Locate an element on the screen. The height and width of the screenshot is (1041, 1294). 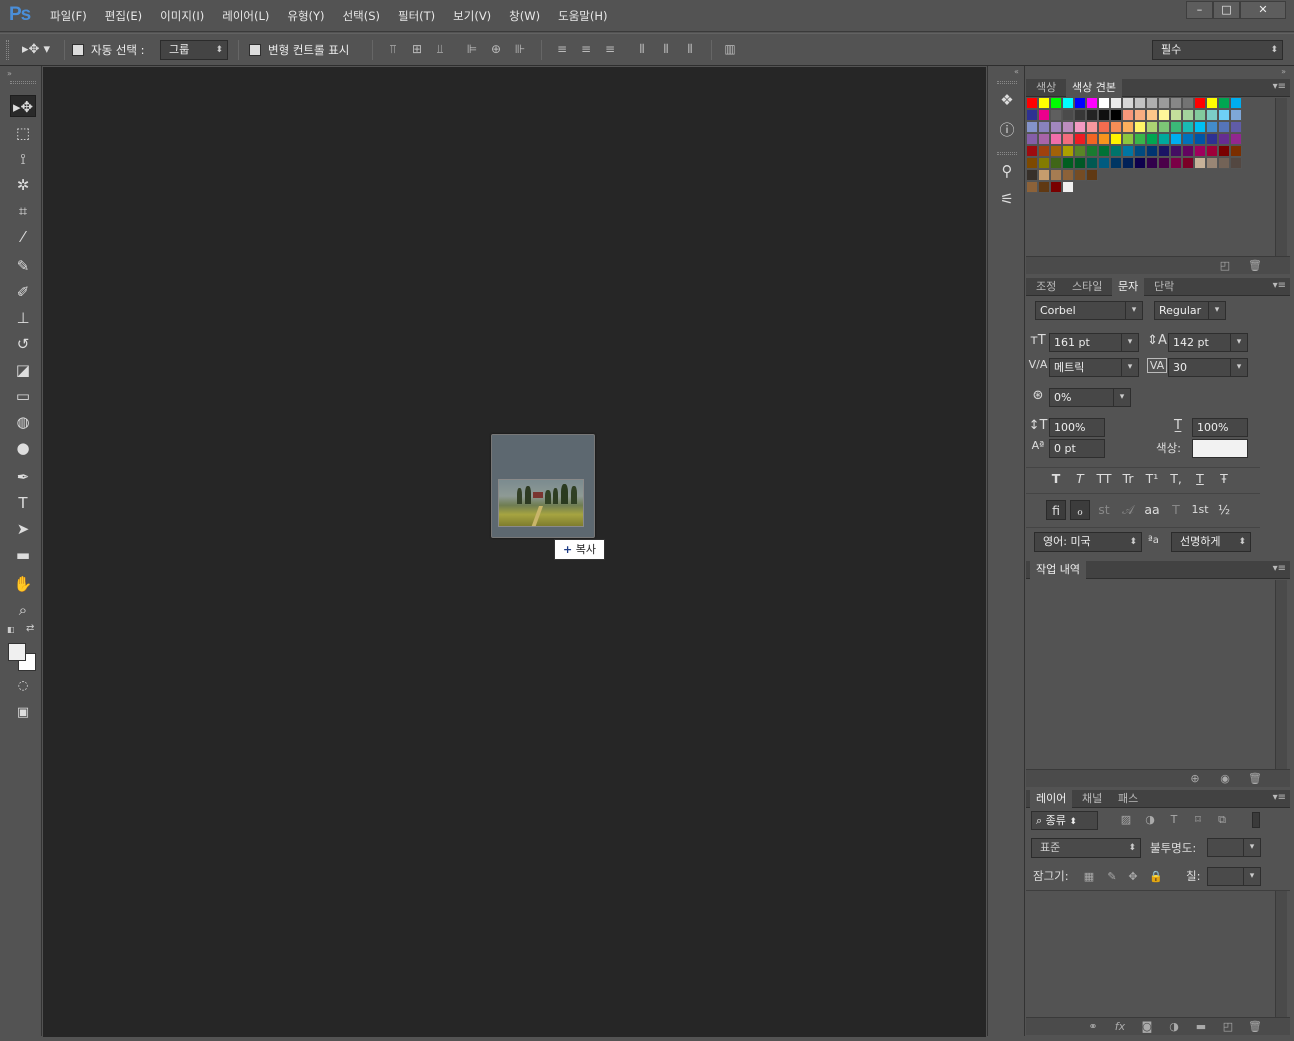
tab-color: 색상 is located at coordinates (1046, 88).